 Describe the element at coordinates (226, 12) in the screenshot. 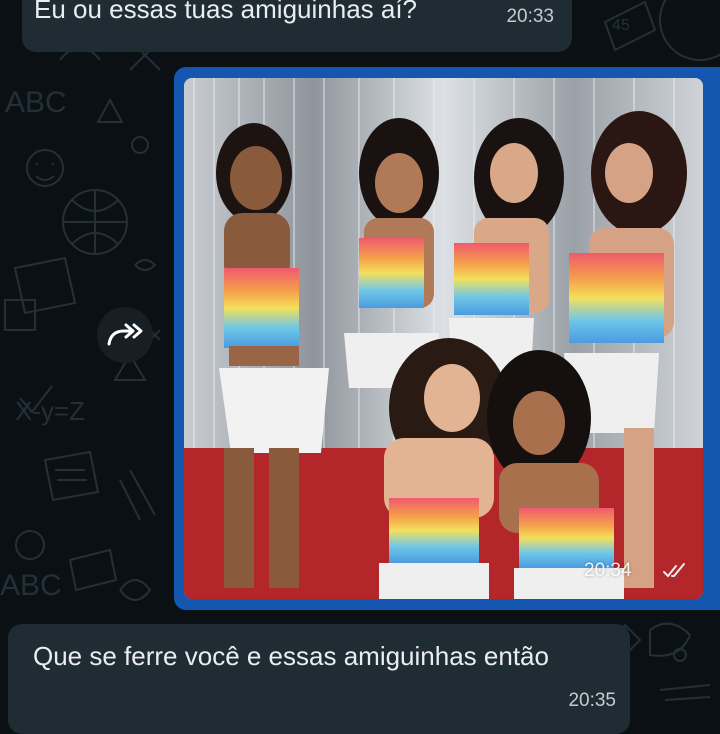

I see `message-text: Eu ou essas tuas amiguinhas aí?` at that location.